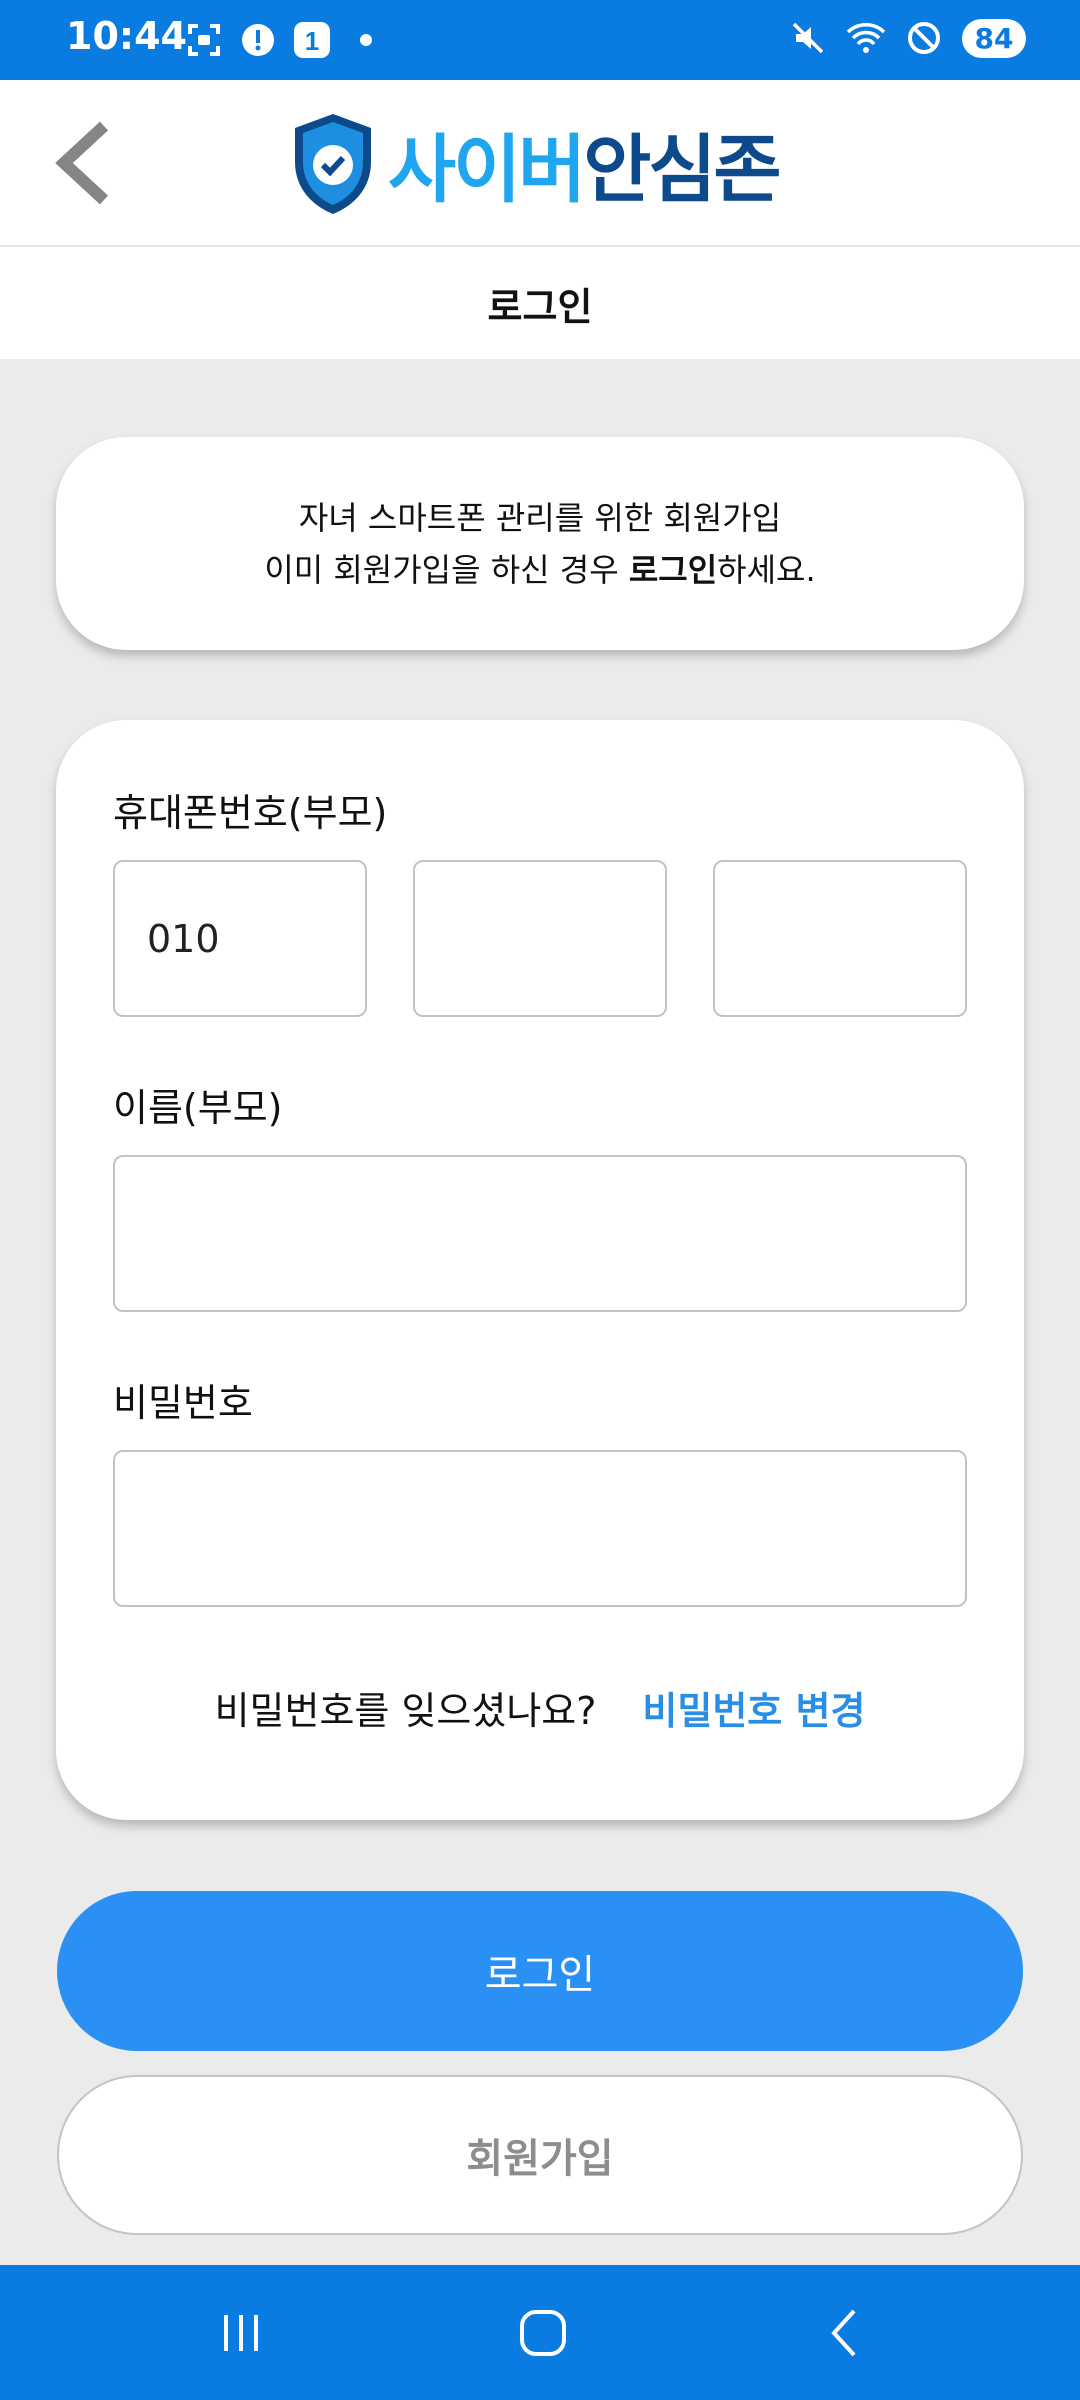  What do you see at coordinates (540, 2155) in the screenshot?
I see `signup-button: 회원가입` at bounding box center [540, 2155].